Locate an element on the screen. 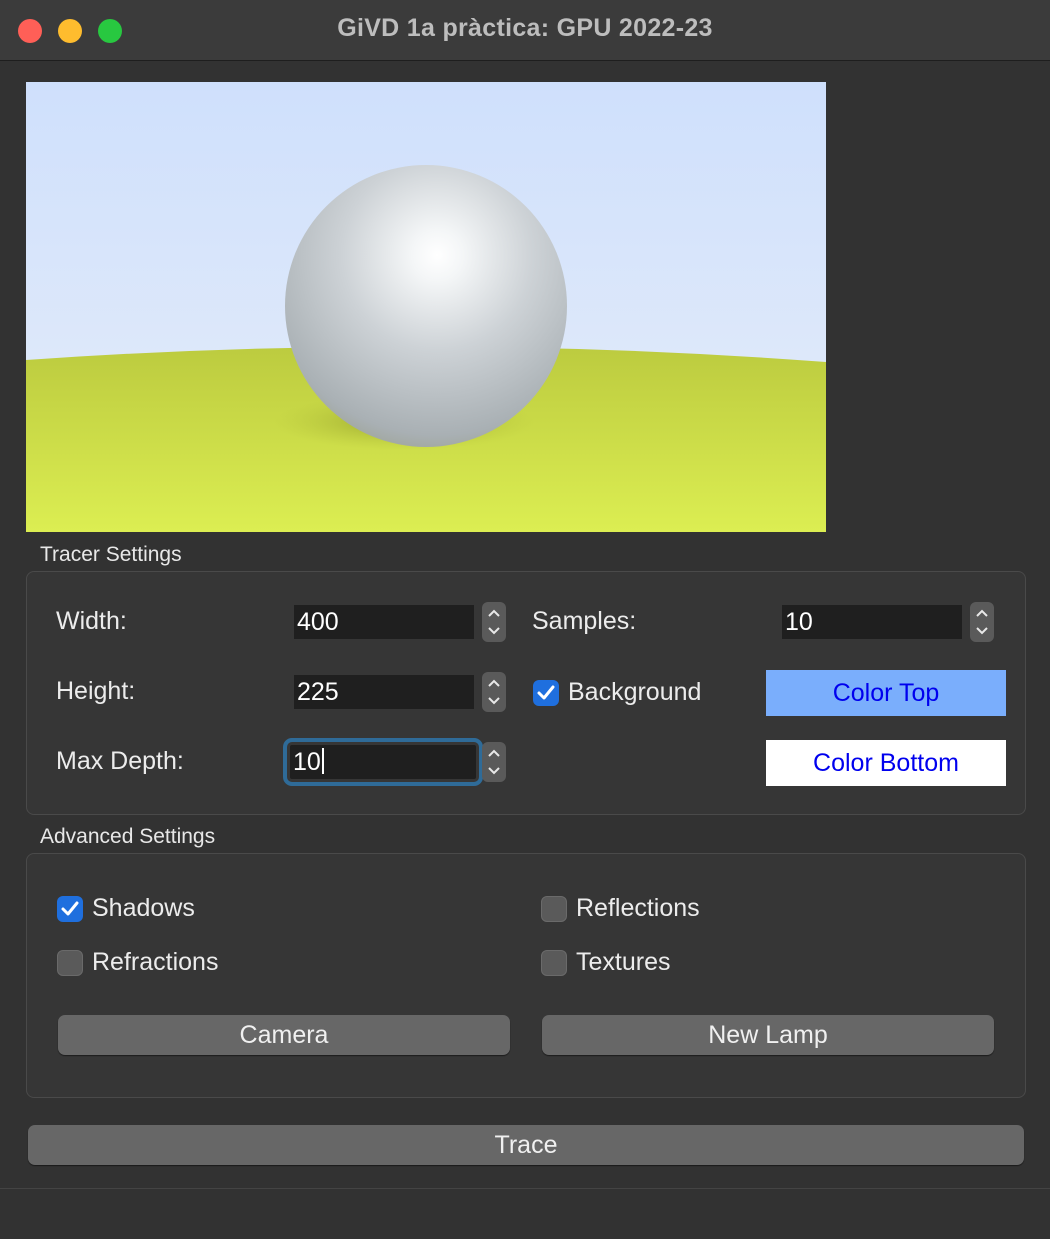 The width and height of the screenshot is (1050, 1239). textures-checkbox is located at coordinates (554, 963).